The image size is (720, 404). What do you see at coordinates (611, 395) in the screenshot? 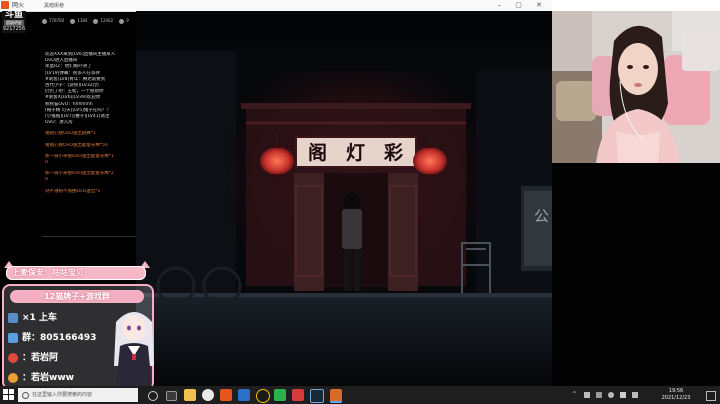
I see `network-icon` at bounding box center [611, 395].